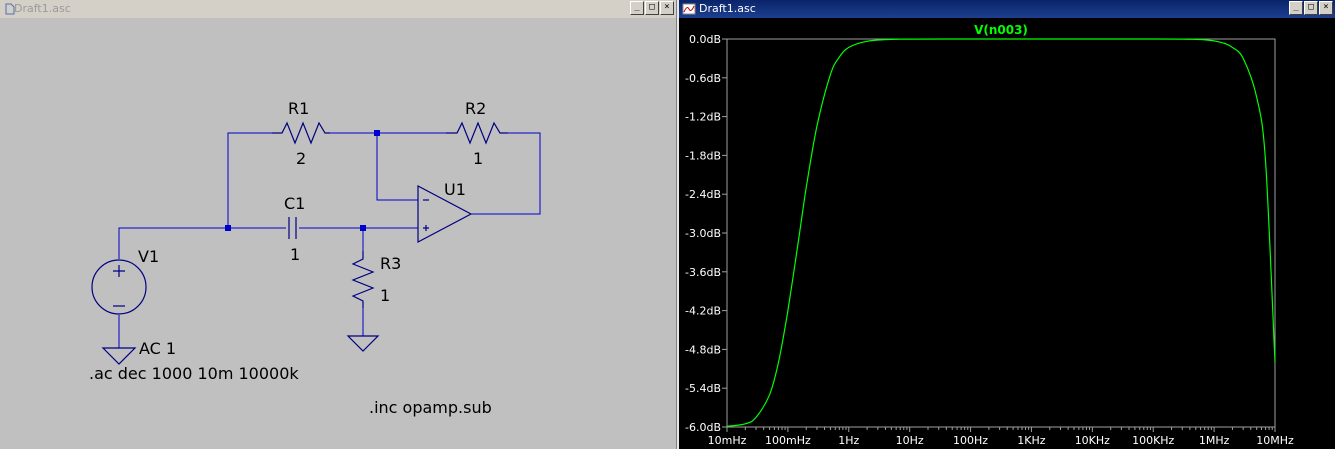  Describe the element at coordinates (703, 155) in the screenshot. I see `y-tick-label: -1.8dB` at that location.